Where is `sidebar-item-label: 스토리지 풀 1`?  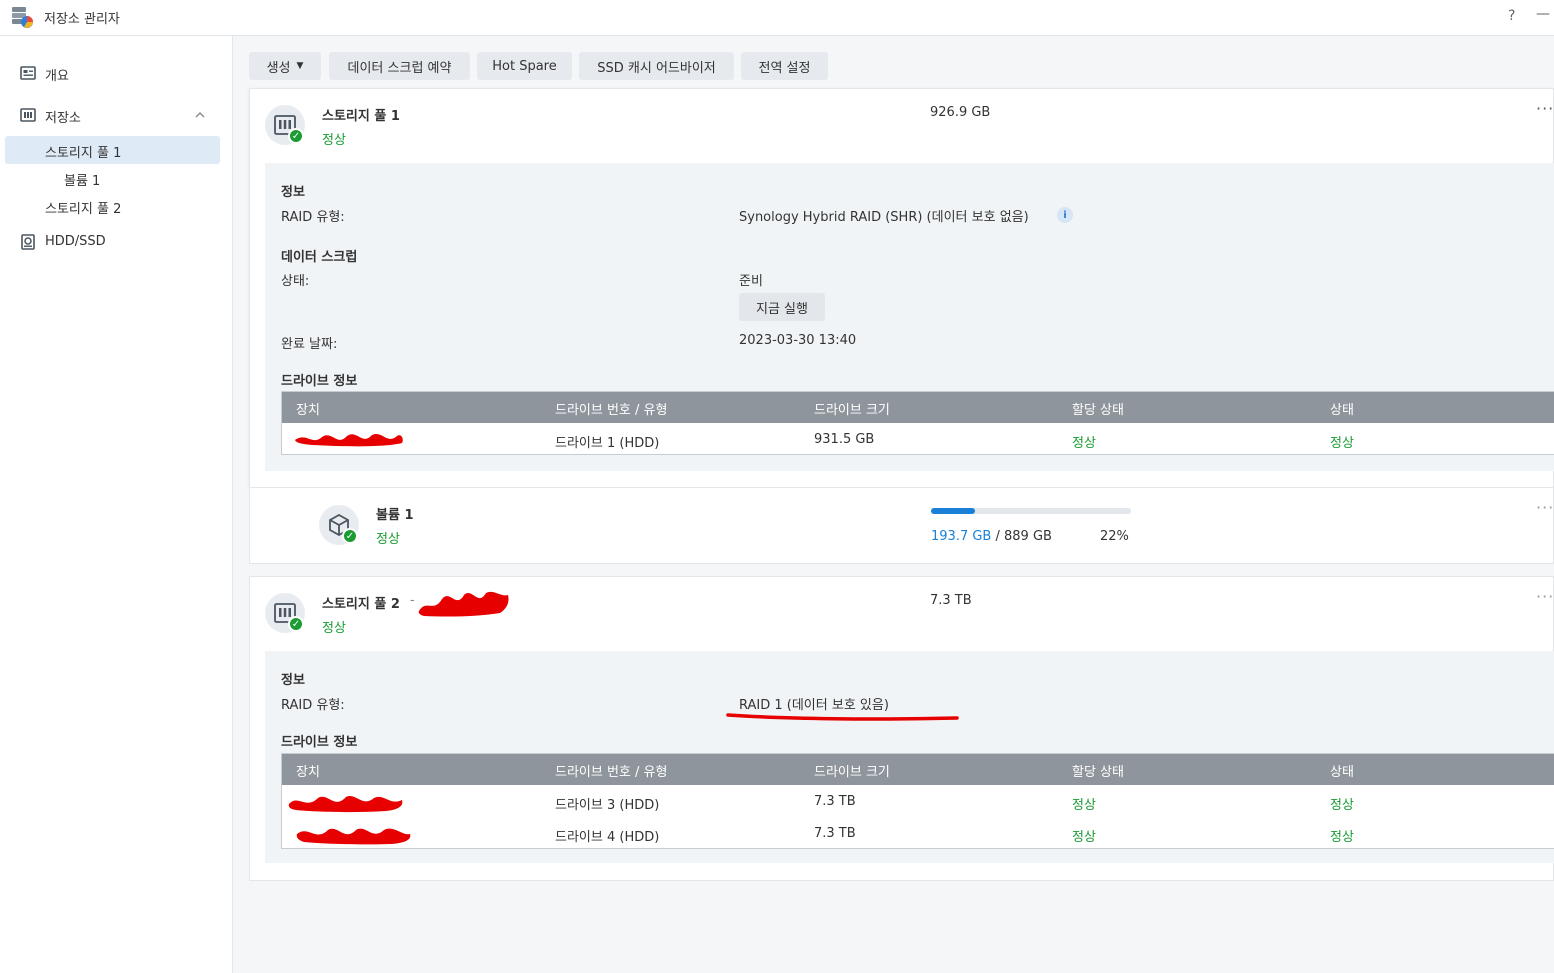
sidebar-item-label: 스토리지 풀 1 is located at coordinates (83, 153).